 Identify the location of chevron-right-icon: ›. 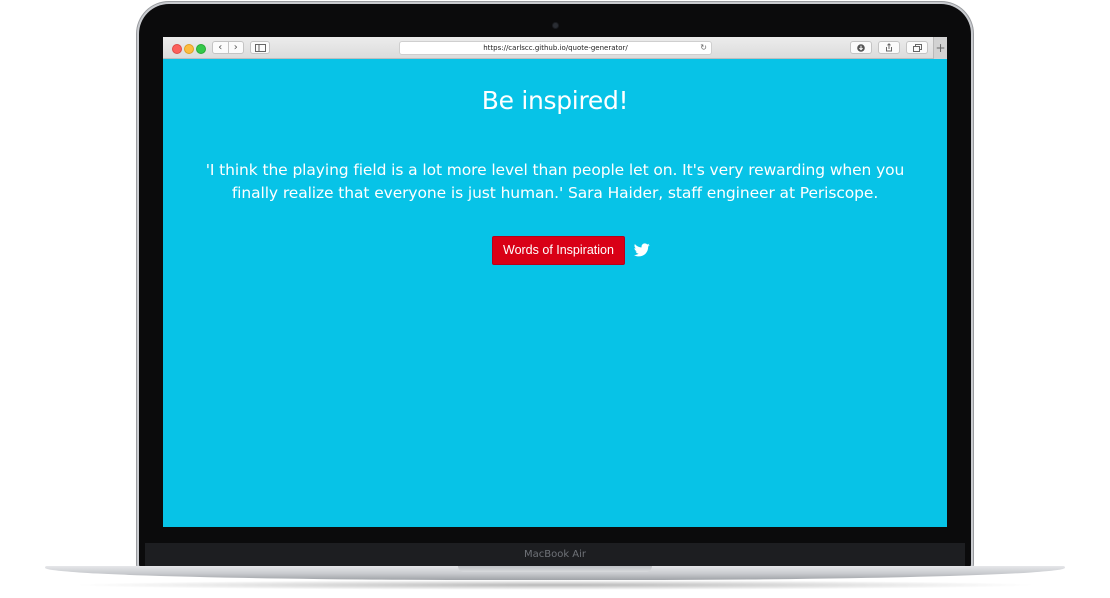
(235, 47).